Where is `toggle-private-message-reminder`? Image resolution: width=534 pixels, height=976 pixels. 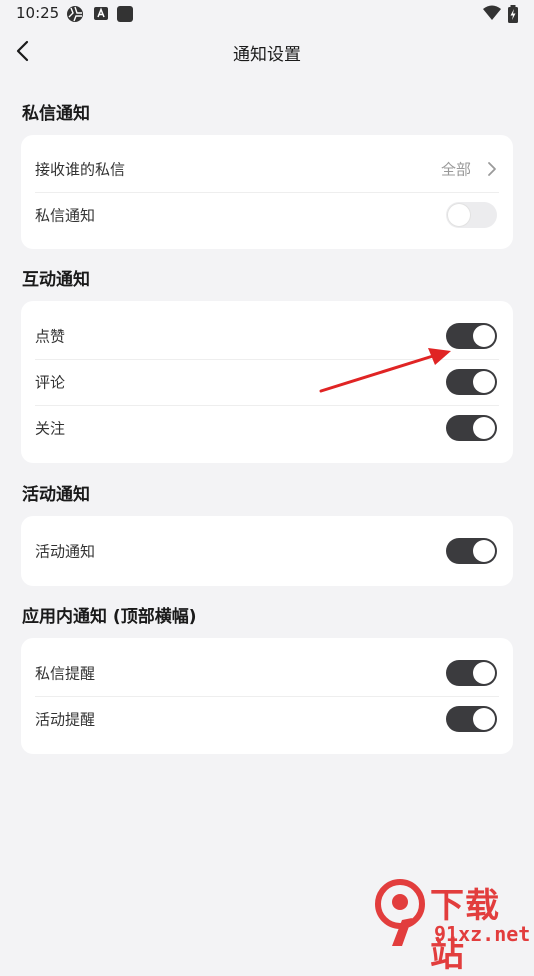
toggle-private-message-reminder is located at coordinates (471, 673).